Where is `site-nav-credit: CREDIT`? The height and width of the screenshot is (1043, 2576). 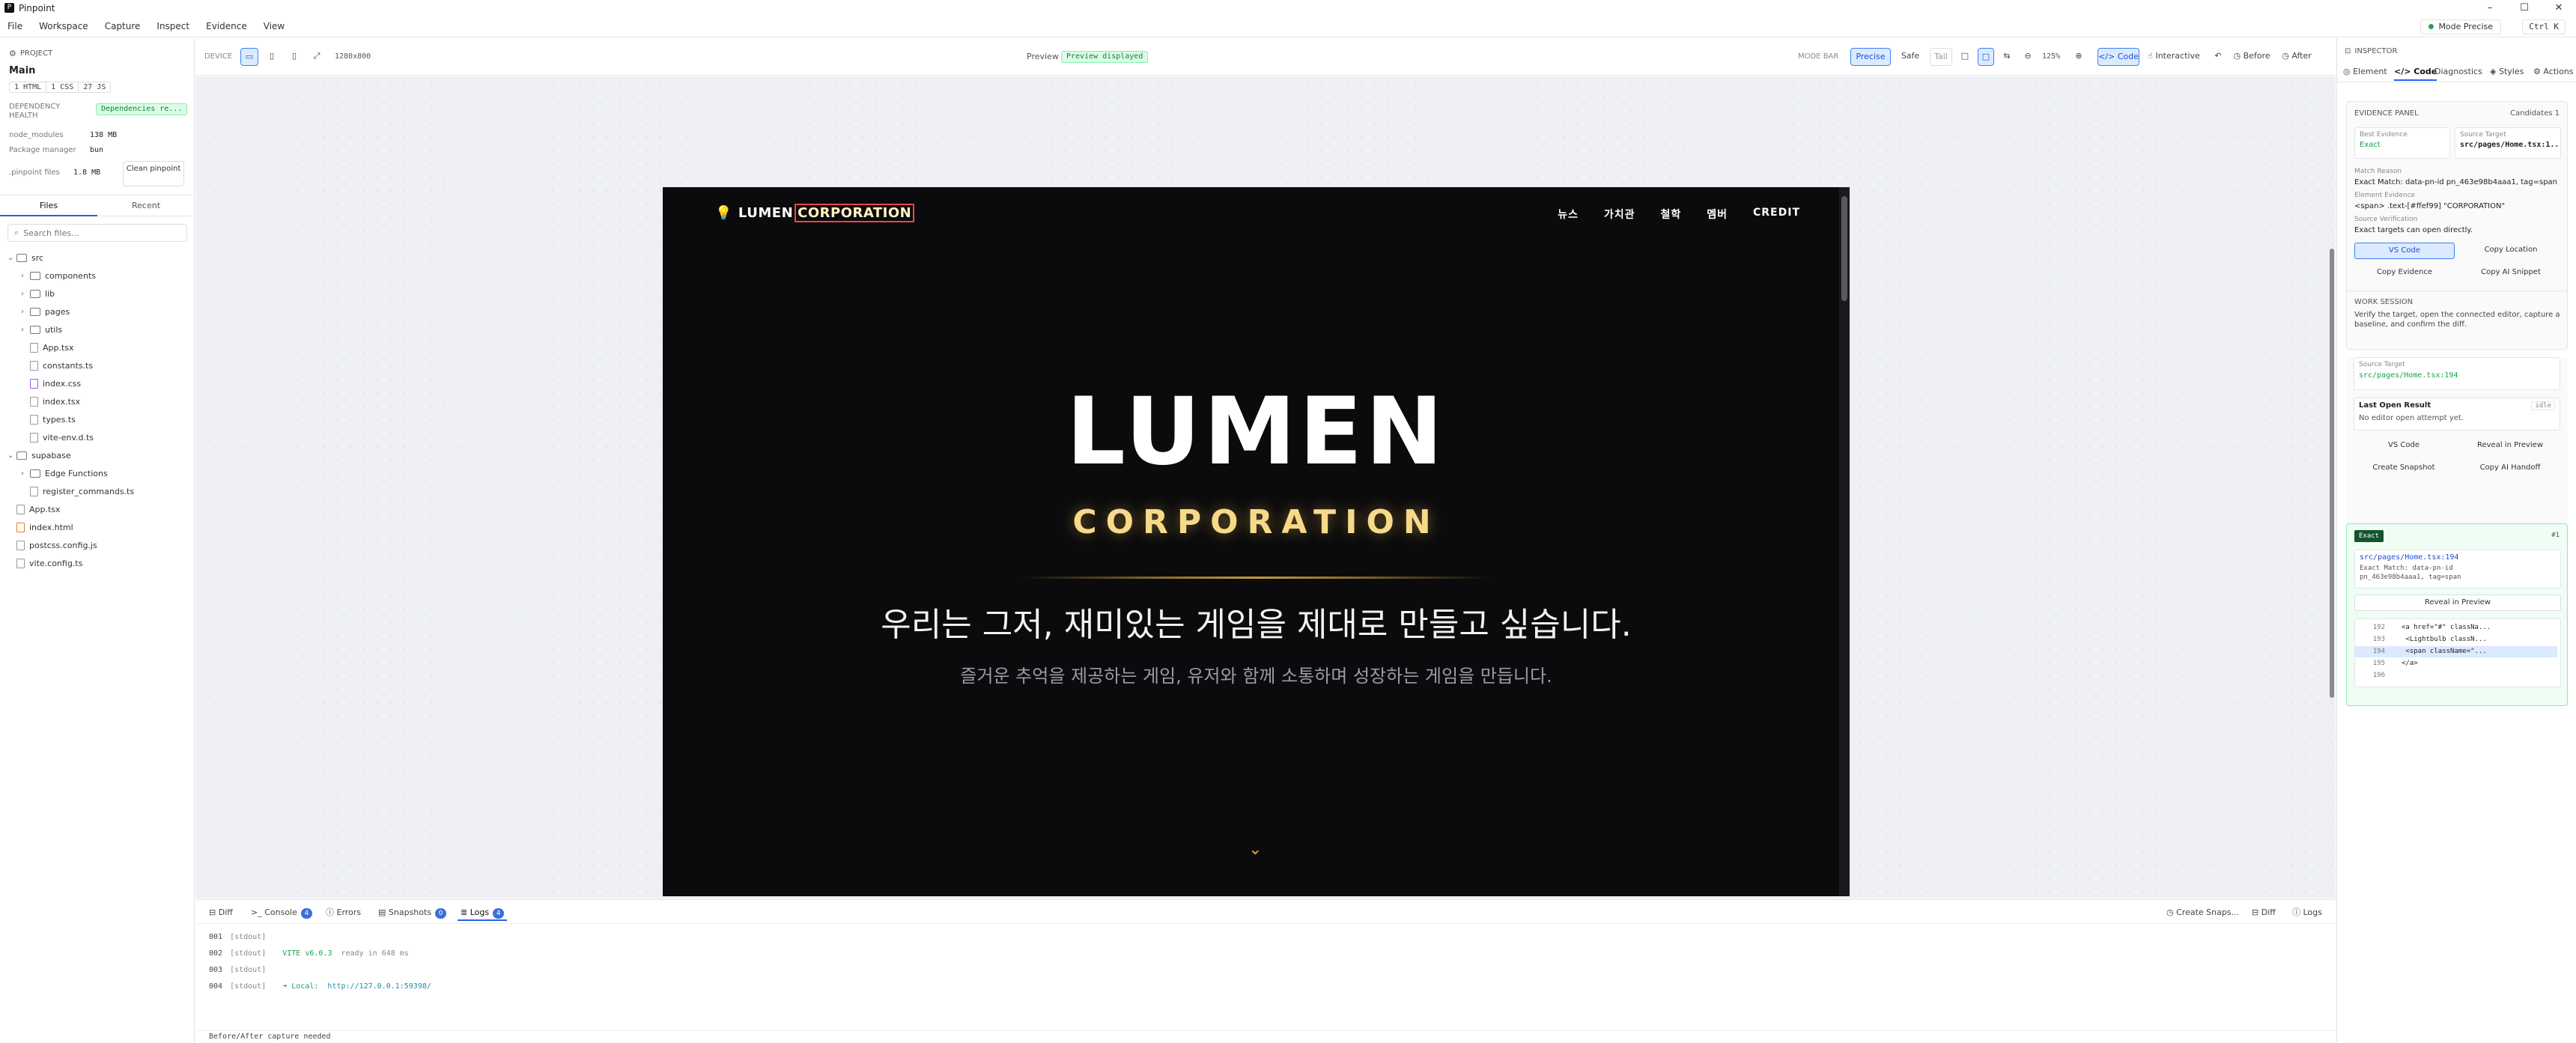
site-nav-credit: CREDIT is located at coordinates (1776, 214).